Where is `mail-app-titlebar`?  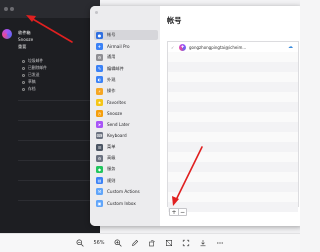
mail-app-titlebar is located at coordinates (50, 9).